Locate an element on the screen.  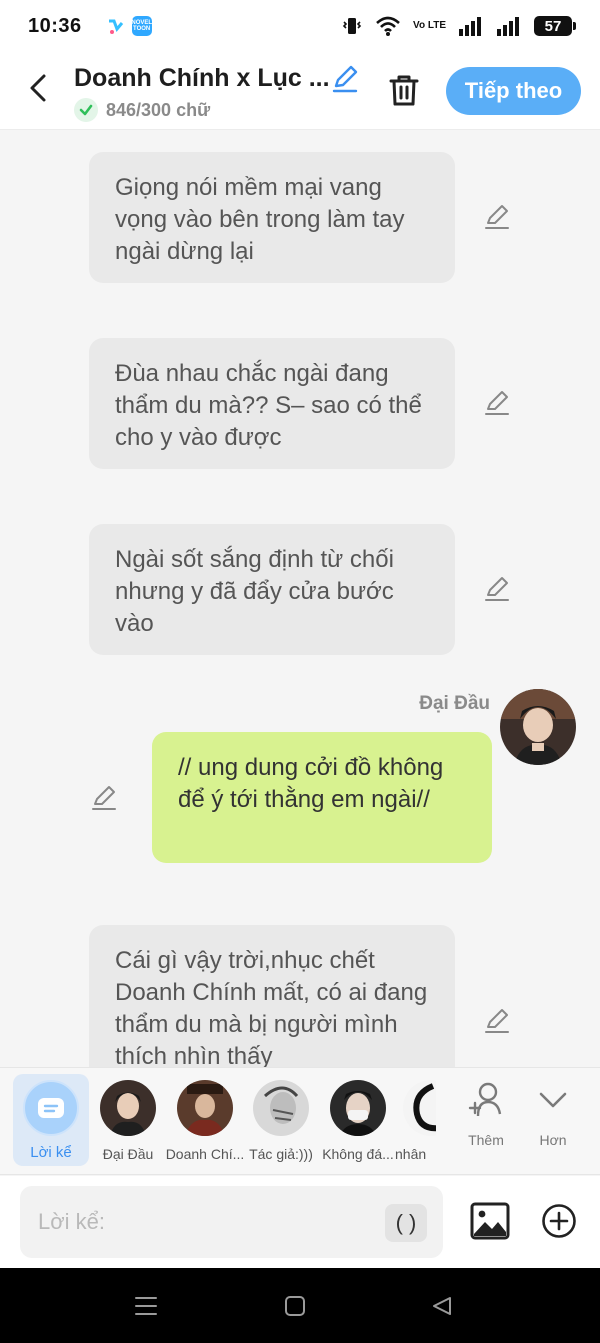
plus-circle-icon is located at coordinates (559, 1221).